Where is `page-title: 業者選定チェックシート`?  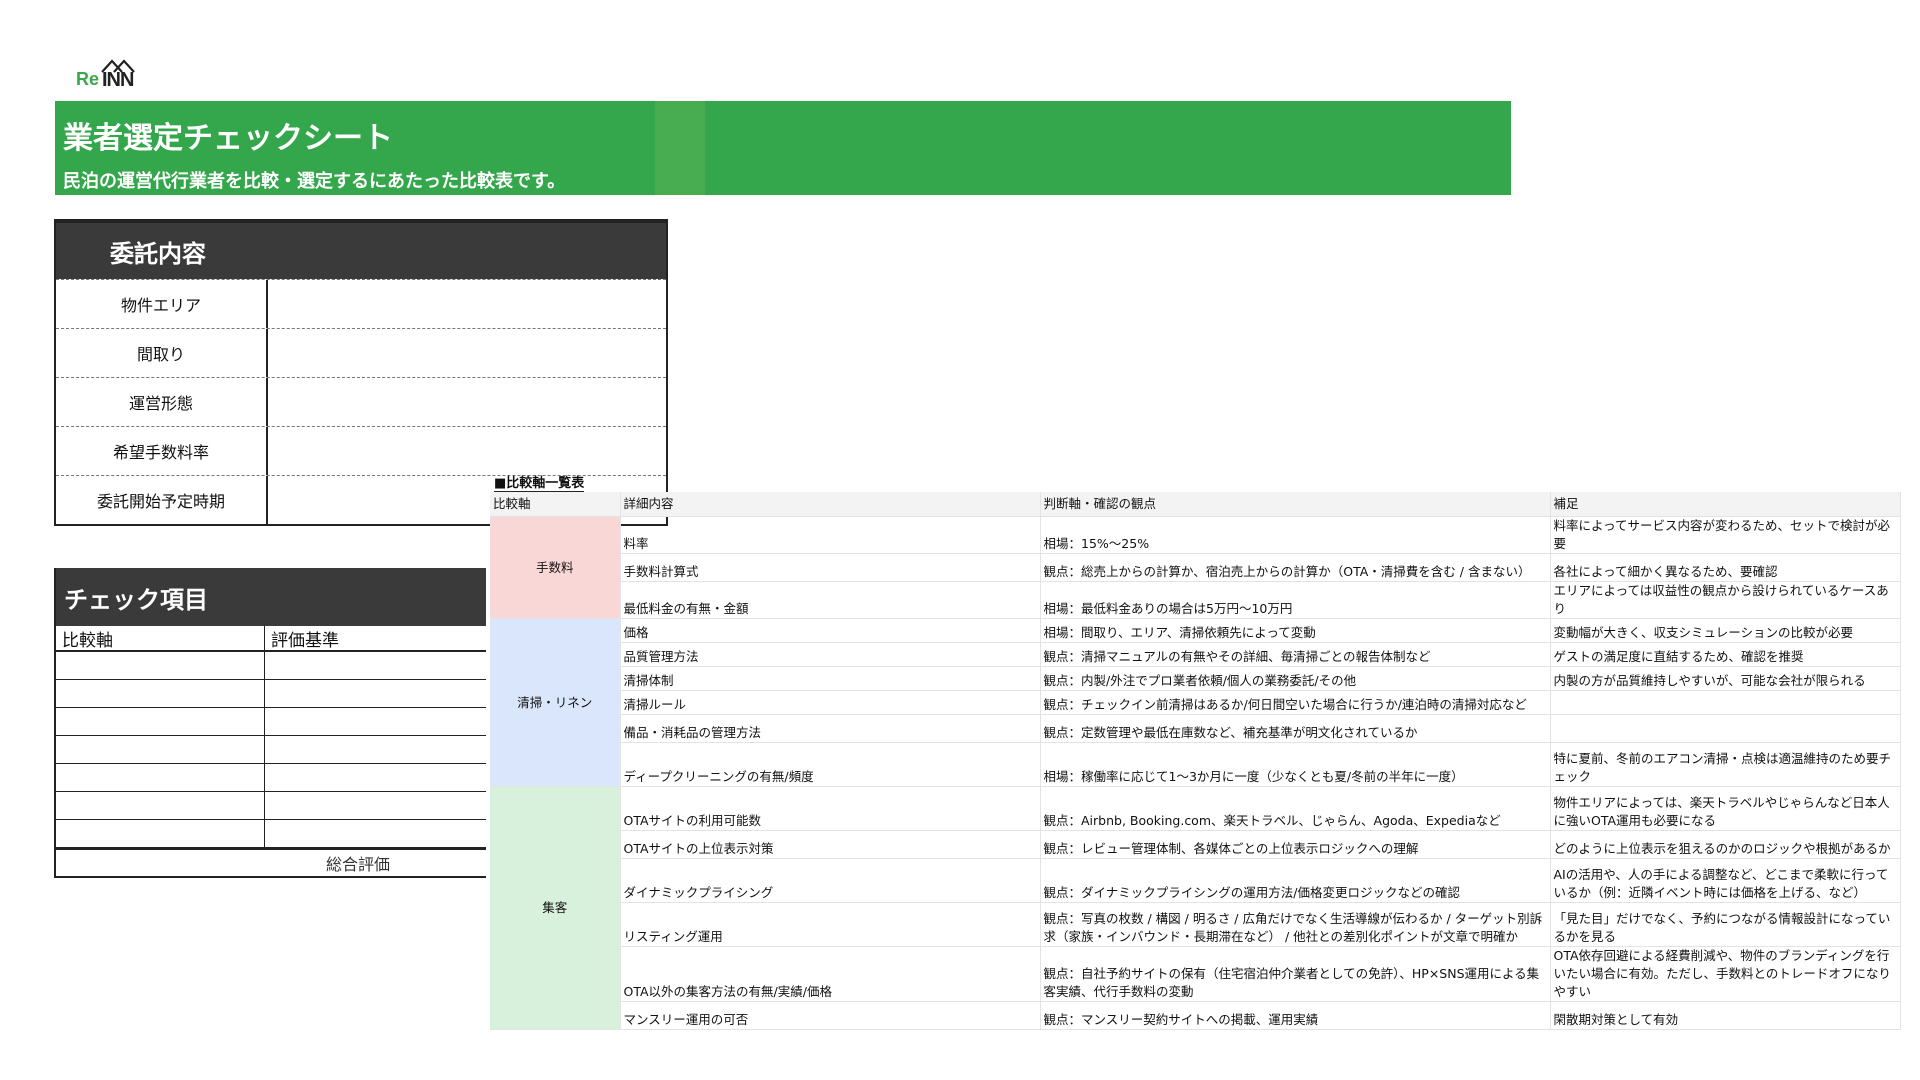
page-title: 業者選定チェックシート is located at coordinates (228, 138).